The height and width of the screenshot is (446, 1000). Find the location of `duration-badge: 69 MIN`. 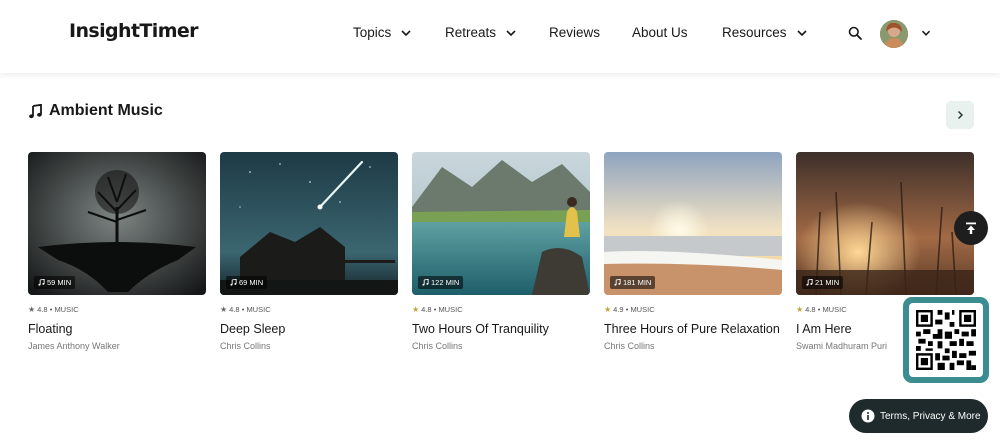

duration-badge: 69 MIN is located at coordinates (247, 282).